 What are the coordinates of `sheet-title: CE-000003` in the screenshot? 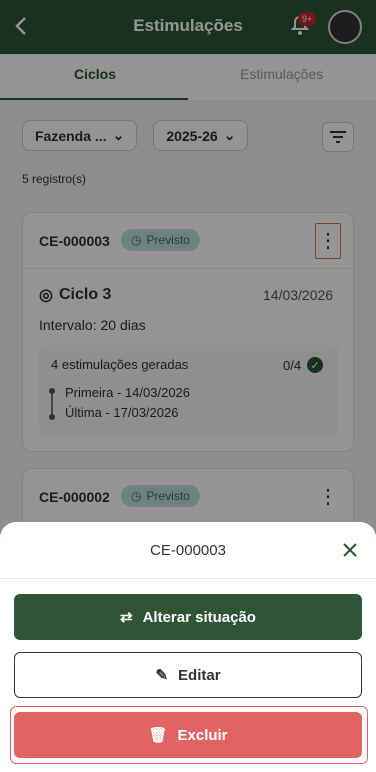 It's located at (188, 550).